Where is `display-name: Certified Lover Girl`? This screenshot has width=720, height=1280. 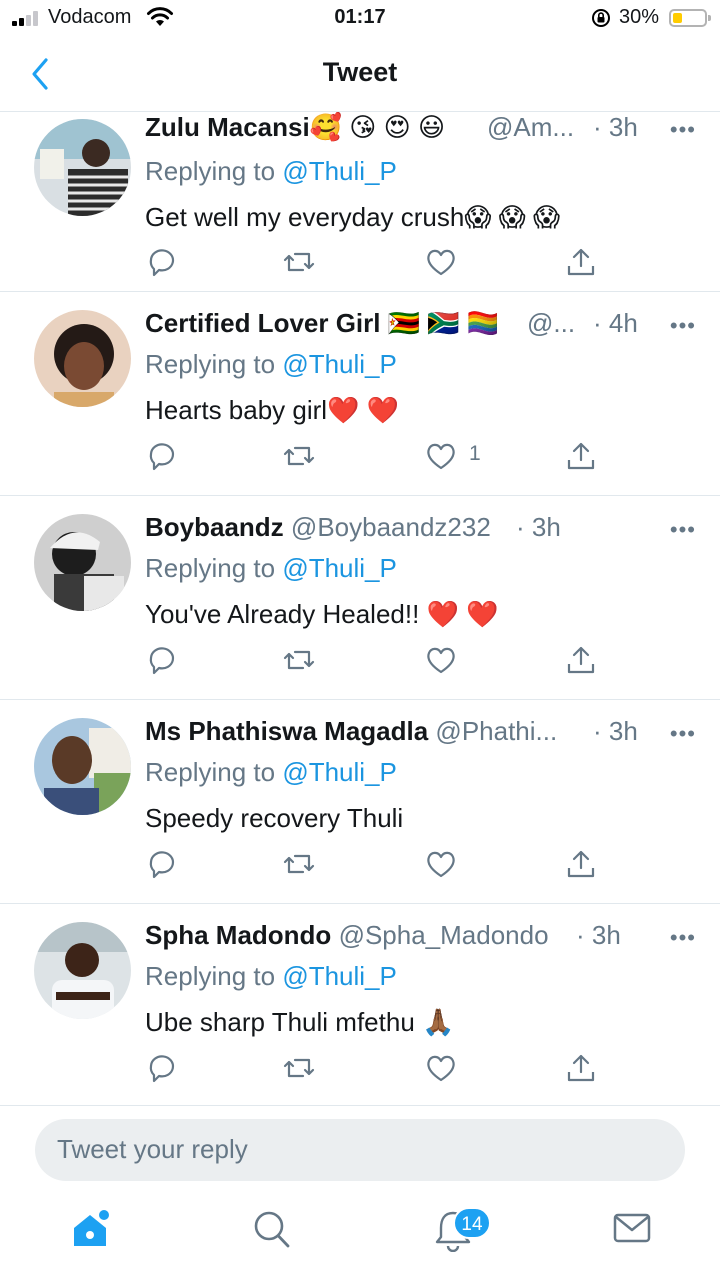 display-name: Certified Lover Girl is located at coordinates (263, 323).